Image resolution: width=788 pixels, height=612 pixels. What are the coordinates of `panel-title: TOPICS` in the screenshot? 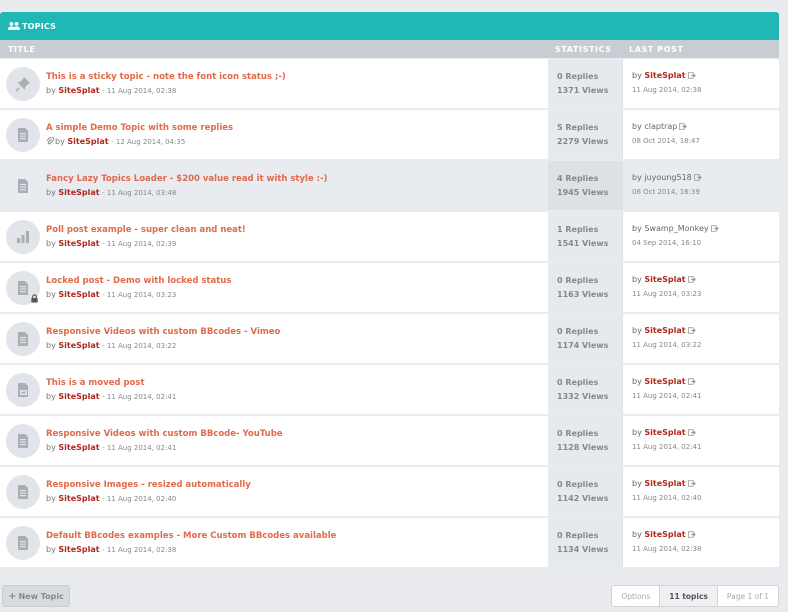 It's located at (39, 26).